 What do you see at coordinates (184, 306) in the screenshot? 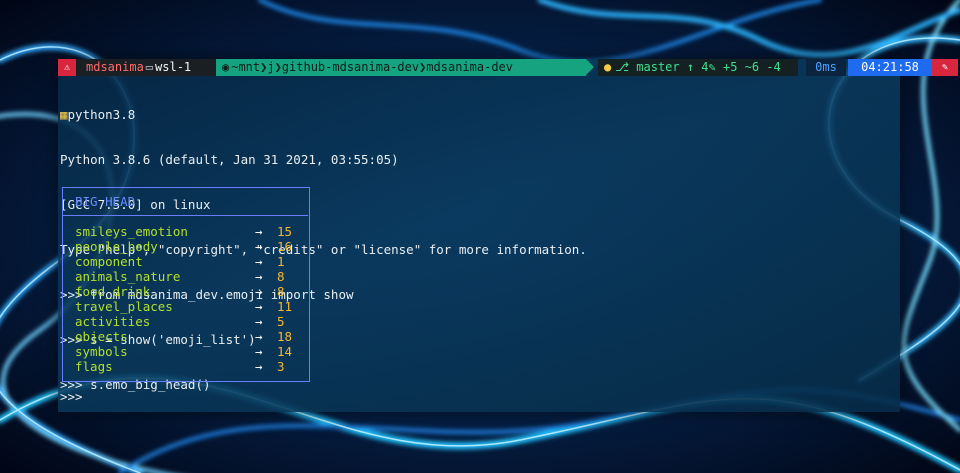
I see `list-item: travel_places → 11` at bounding box center [184, 306].